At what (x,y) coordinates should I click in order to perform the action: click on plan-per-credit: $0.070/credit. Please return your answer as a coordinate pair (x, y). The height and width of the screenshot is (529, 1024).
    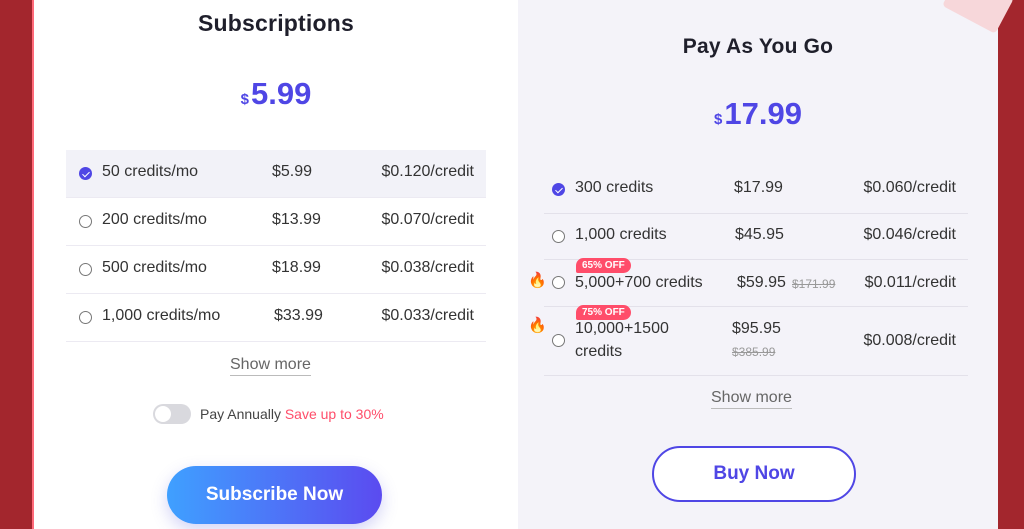
    Looking at the image, I should click on (427, 219).